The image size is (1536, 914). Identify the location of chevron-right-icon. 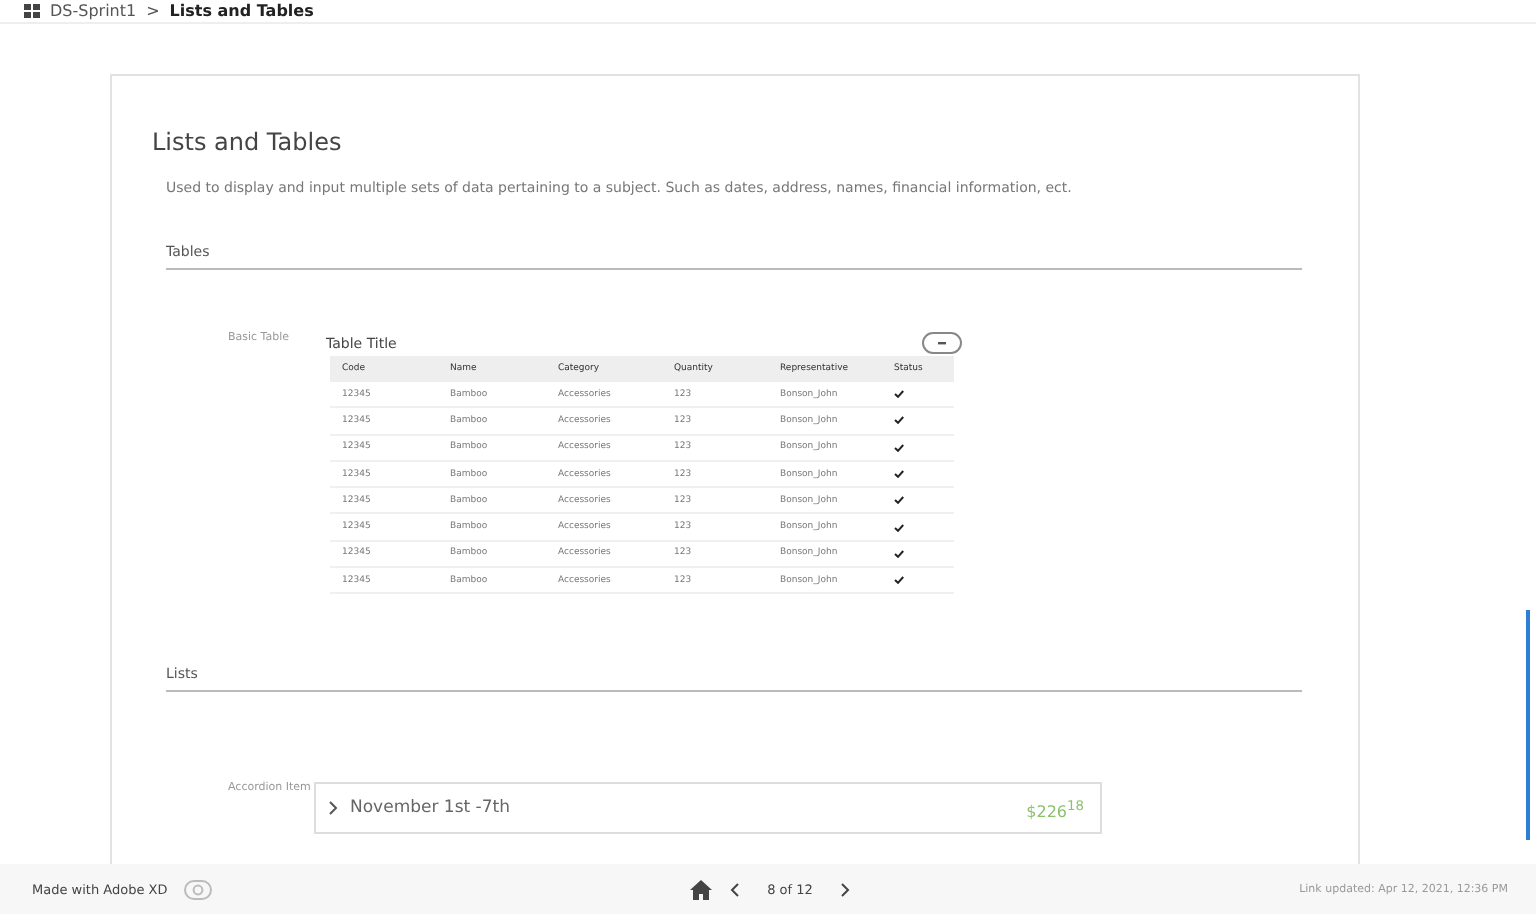
(333, 808).